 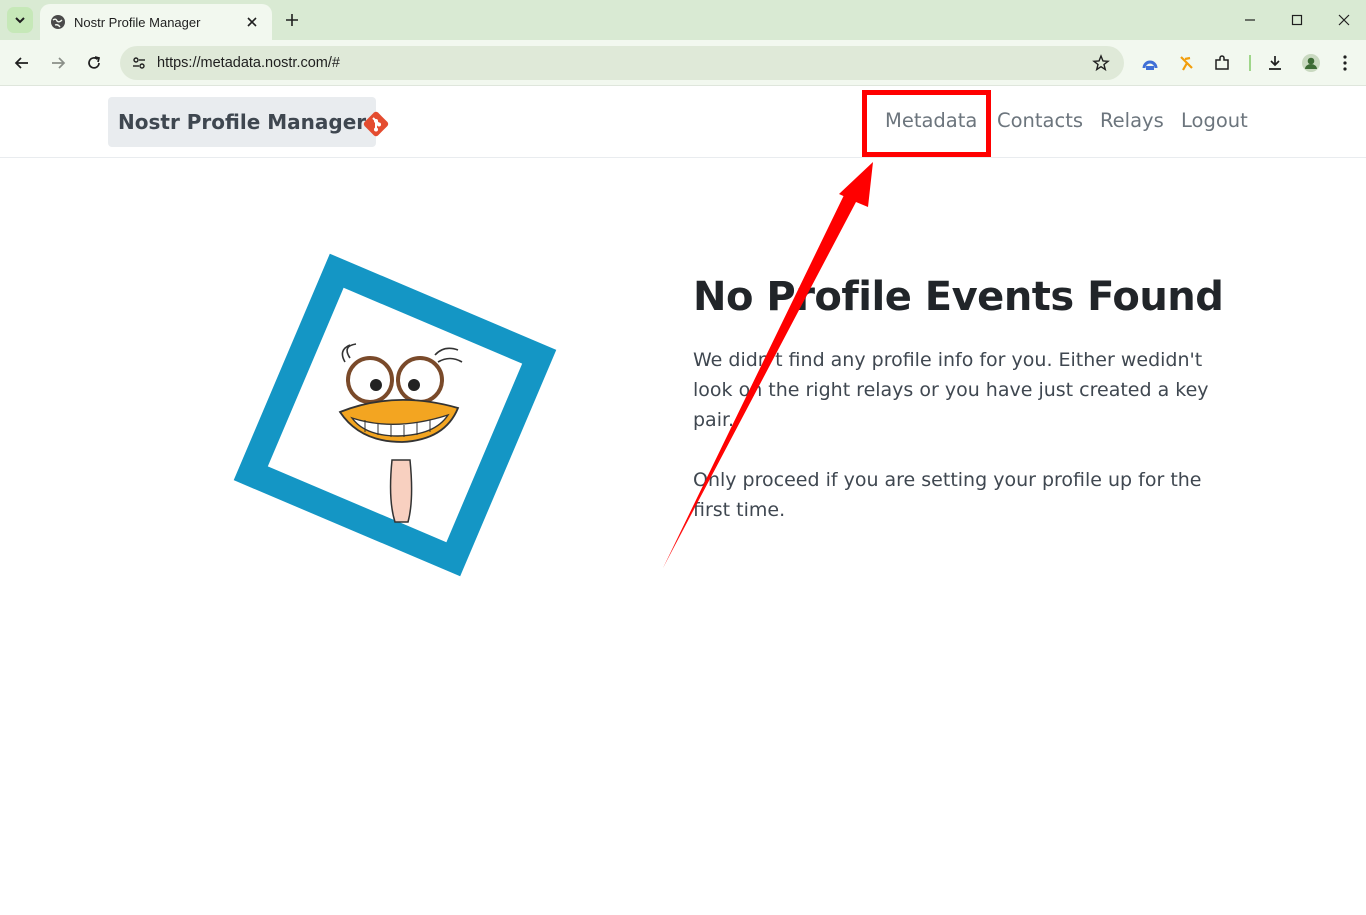 What do you see at coordinates (683, 20) in the screenshot?
I see `browser-tab-bar: Nostr Profile Manager` at bounding box center [683, 20].